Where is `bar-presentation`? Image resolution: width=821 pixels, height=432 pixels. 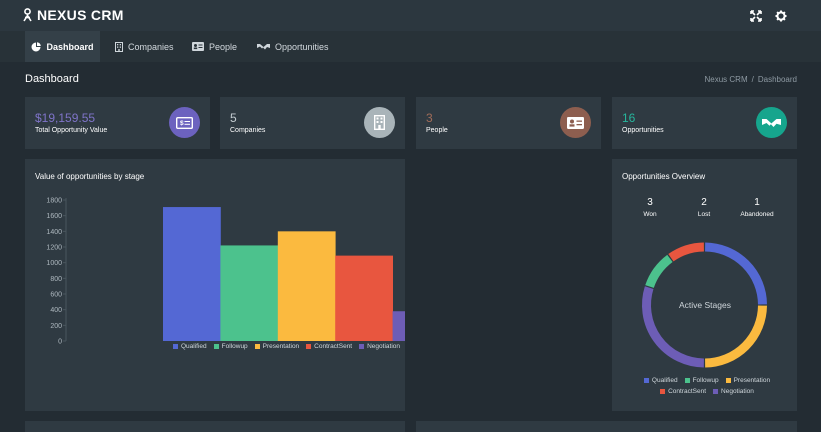
bar-presentation is located at coordinates (306, 286).